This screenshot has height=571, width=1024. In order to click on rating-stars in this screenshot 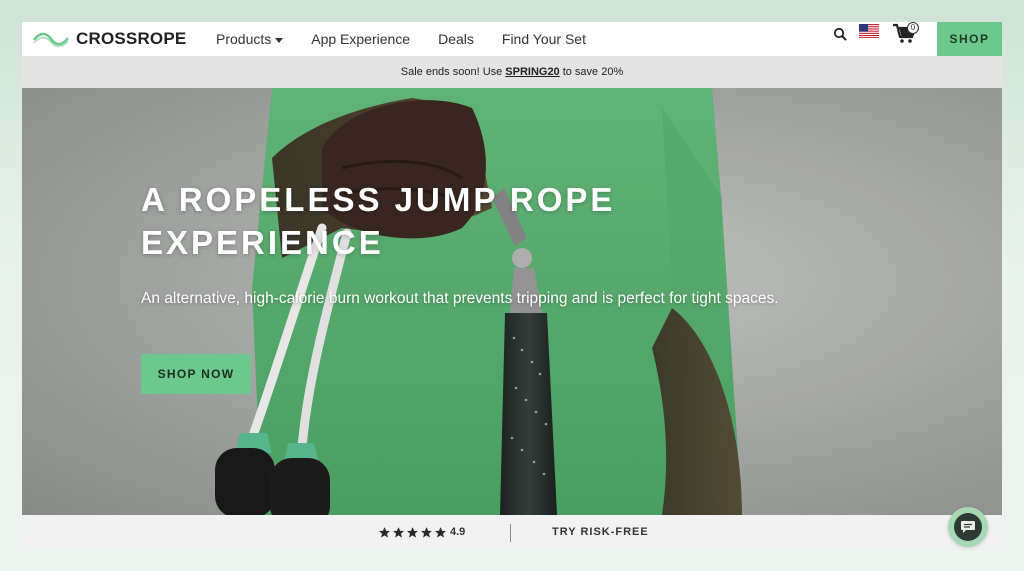, I will do `click(412, 532)`.